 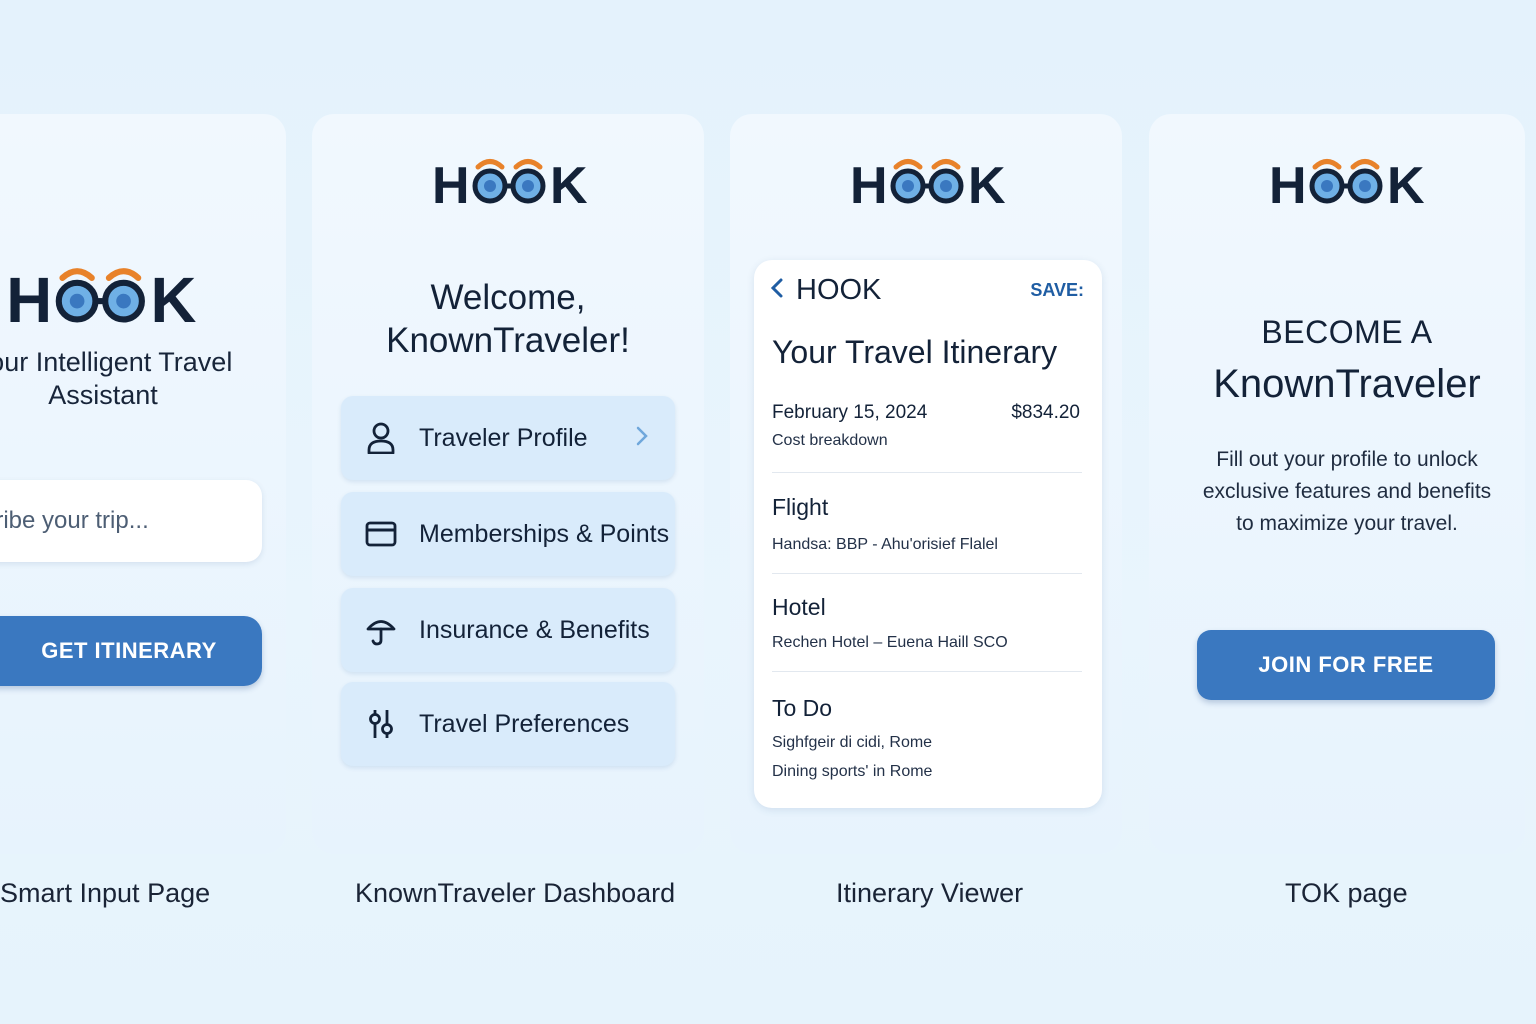 What do you see at coordinates (381, 438) in the screenshot?
I see `person-icon` at bounding box center [381, 438].